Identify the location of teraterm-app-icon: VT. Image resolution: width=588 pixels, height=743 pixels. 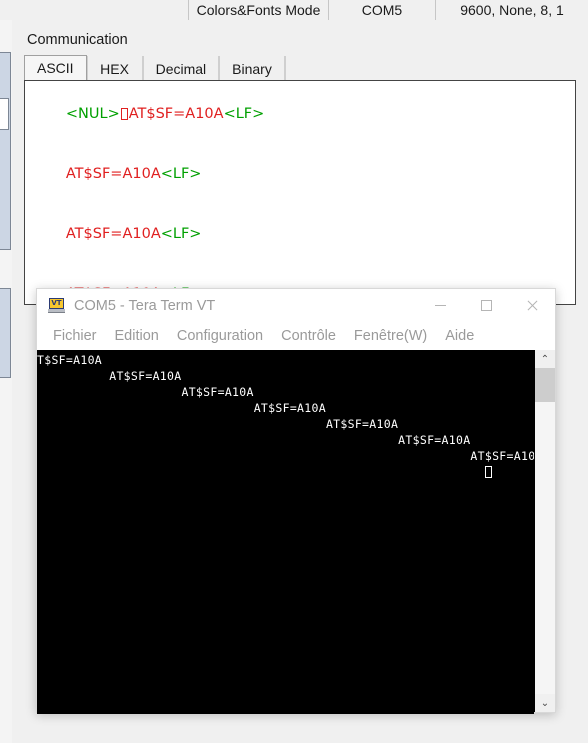
(56, 305).